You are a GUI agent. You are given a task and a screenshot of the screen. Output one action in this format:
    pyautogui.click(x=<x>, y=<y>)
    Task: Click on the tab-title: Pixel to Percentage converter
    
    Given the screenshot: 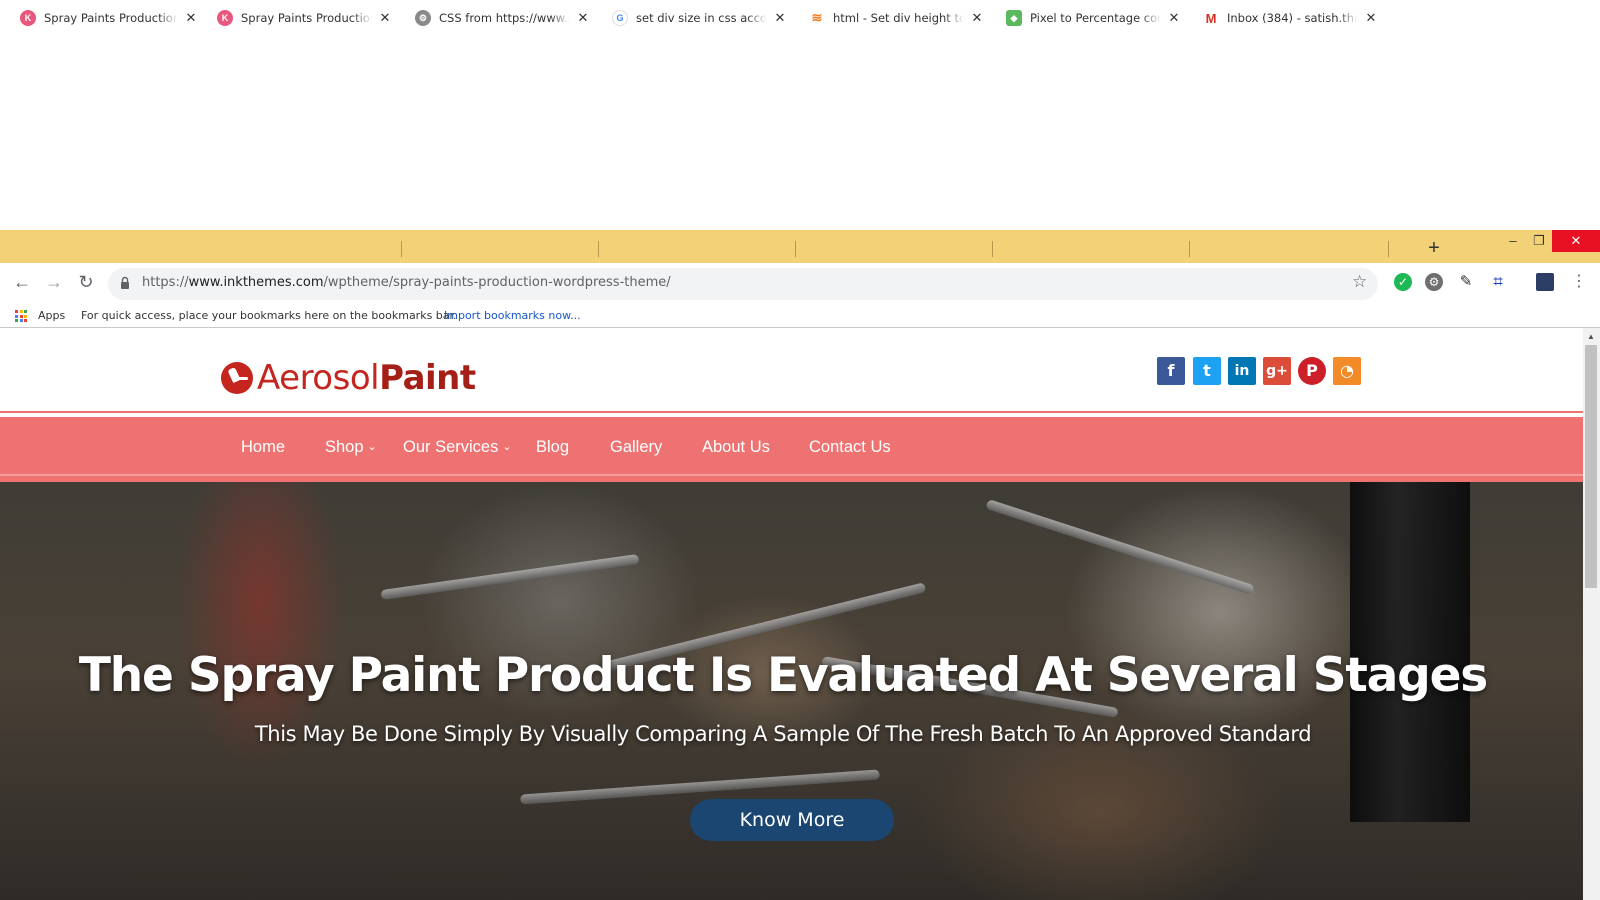 What is the action you would take?
    pyautogui.click(x=1095, y=18)
    